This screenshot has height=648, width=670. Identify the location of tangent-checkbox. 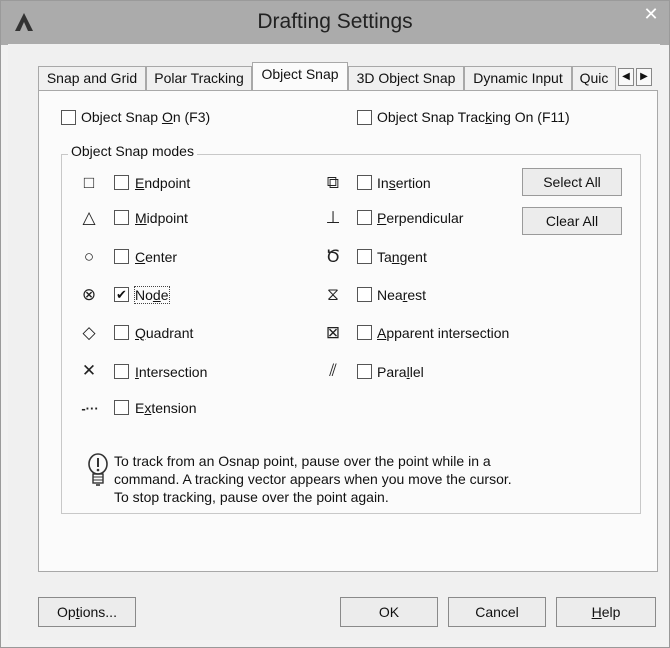
(364, 256).